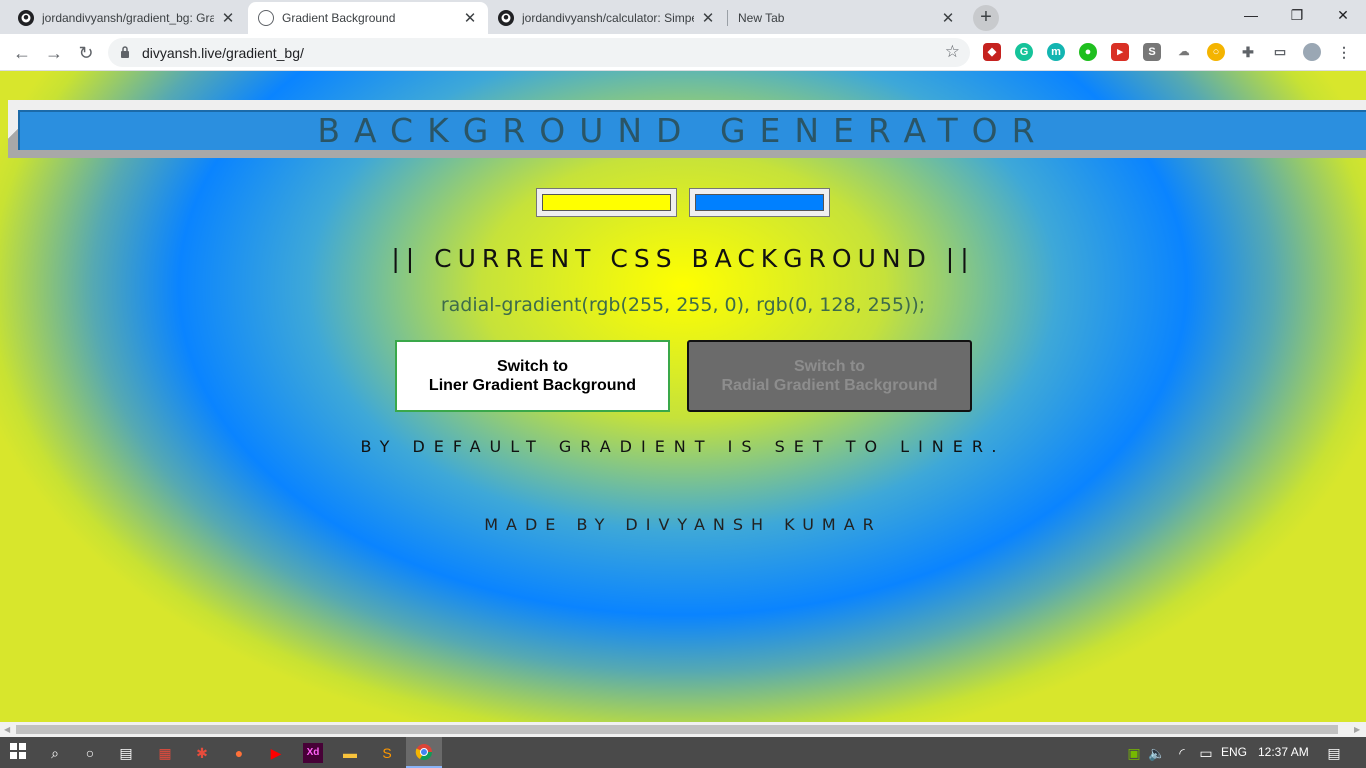 Image resolution: width=1366 pixels, height=768 pixels. Describe the element at coordinates (683, 446) in the screenshot. I see `default-gradient-note: BY DEFAULT GRADIENT IS SET TO LINER.` at that location.